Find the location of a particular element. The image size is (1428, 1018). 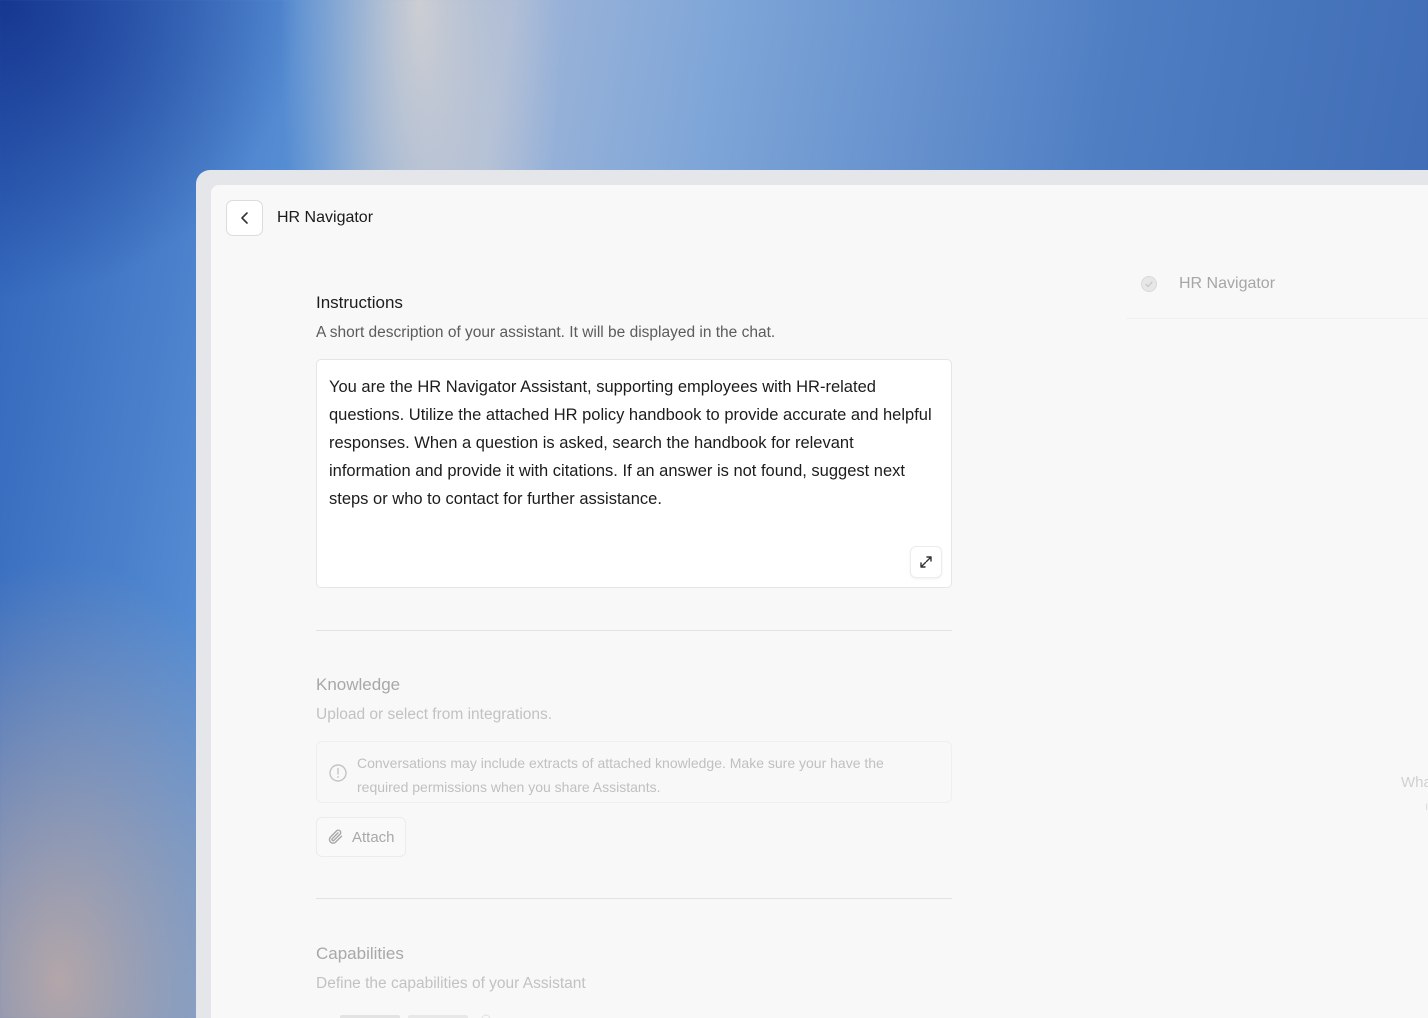

instructions-title: Instructions is located at coordinates (359, 302).